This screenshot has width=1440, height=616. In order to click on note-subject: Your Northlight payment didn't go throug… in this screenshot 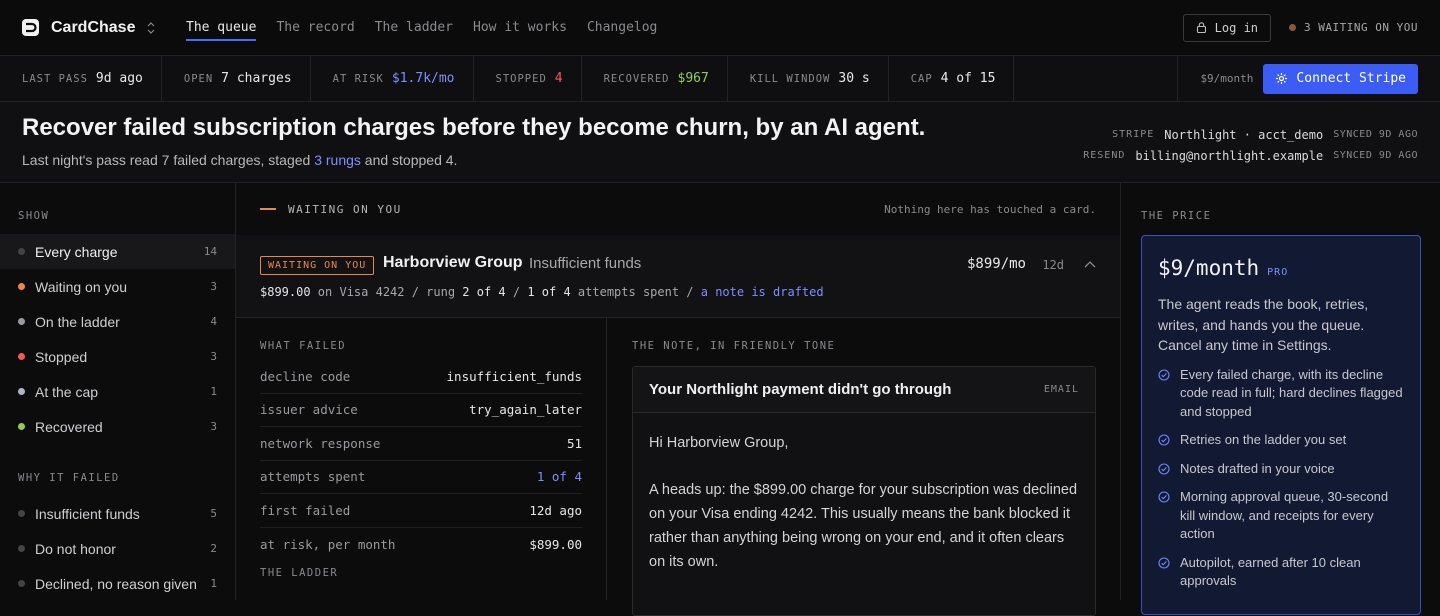, I will do `click(800, 389)`.